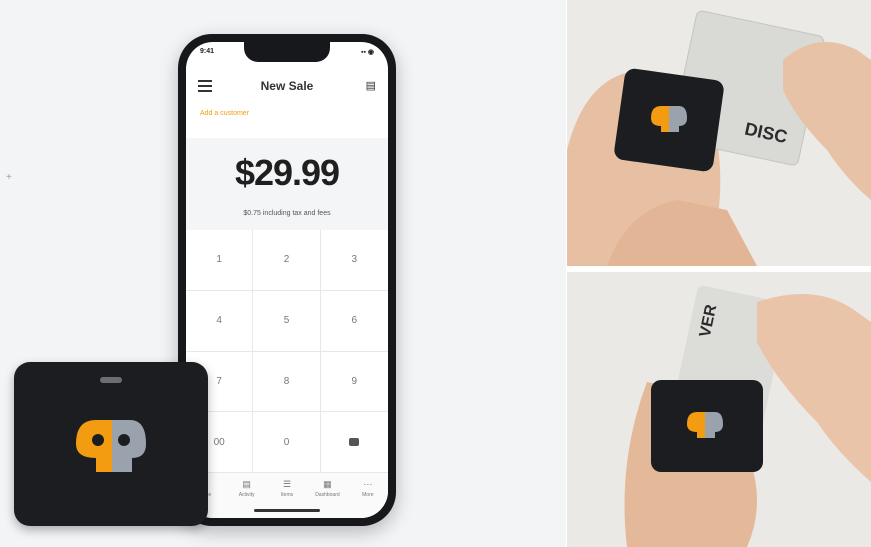 This screenshot has height=547, width=871. Describe the element at coordinates (207, 51) in the screenshot. I see `status-time: 9:41` at that location.